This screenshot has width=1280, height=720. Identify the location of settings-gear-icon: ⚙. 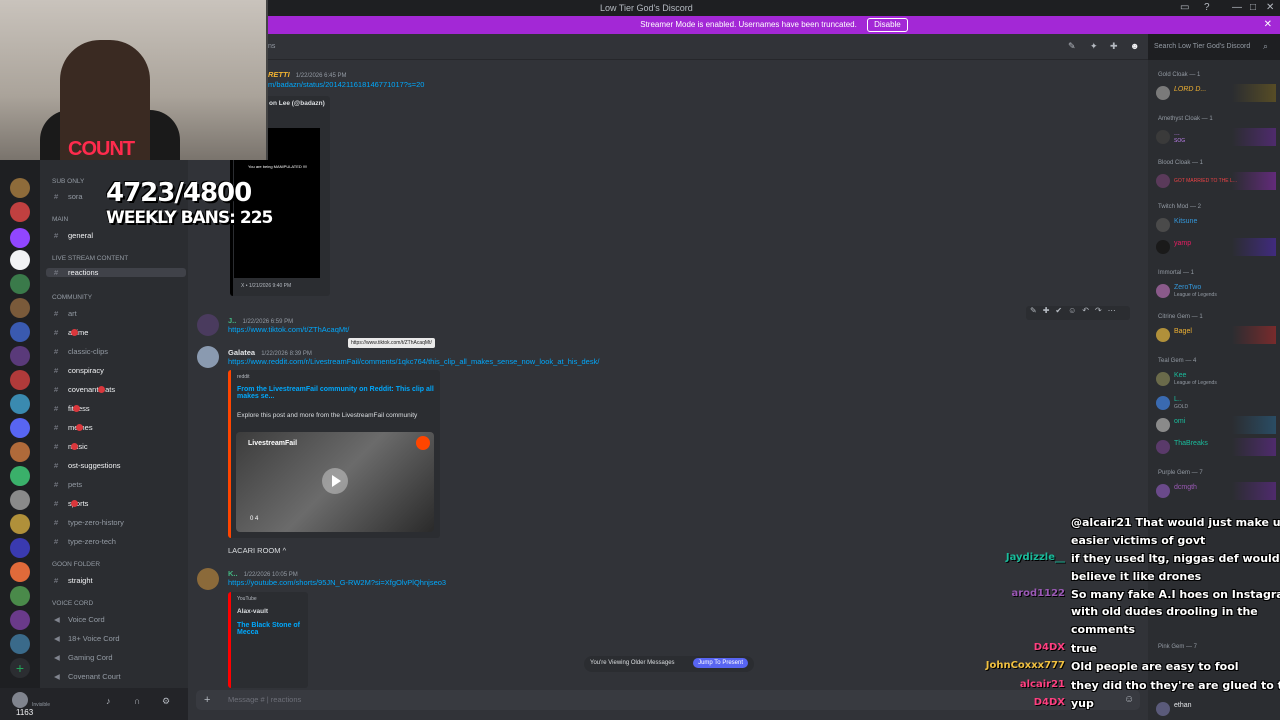
(166, 701).